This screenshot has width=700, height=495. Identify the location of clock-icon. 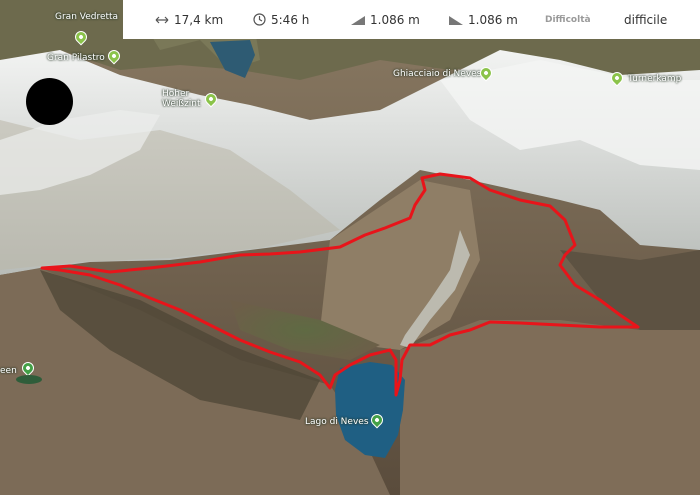
(259, 19).